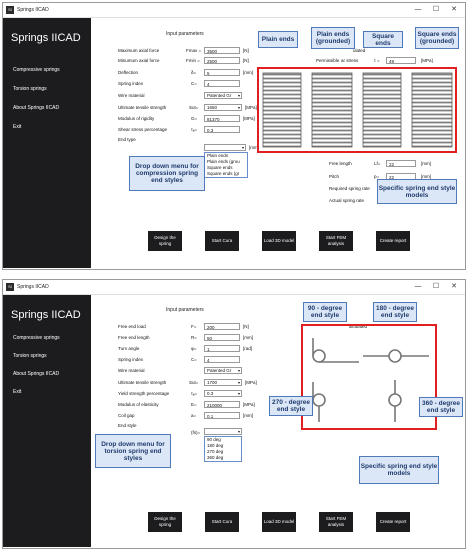 This screenshot has width=468, height=550. Describe the element at coordinates (196, 432) in the screenshot. I see `row-symbol: (fs)=` at that location.